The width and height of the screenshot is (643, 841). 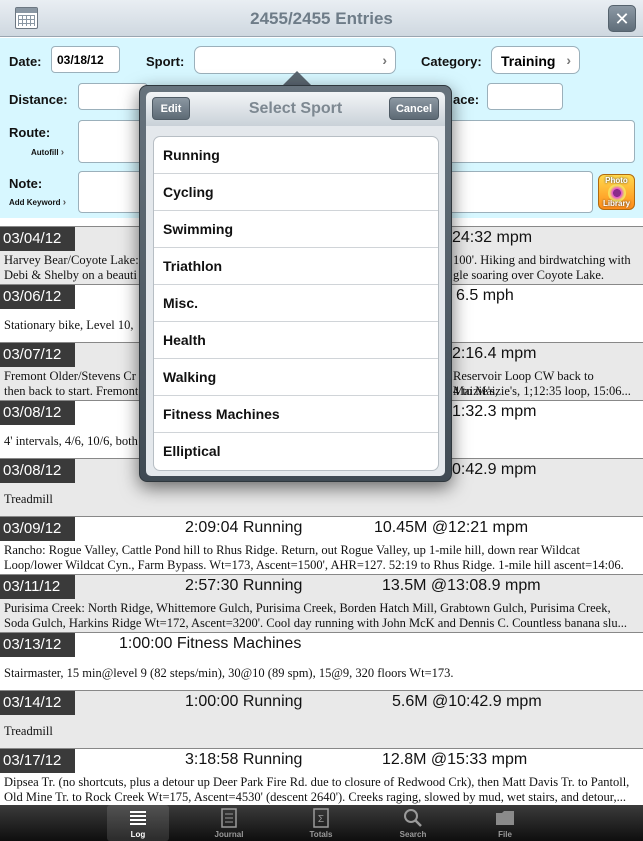 What do you see at coordinates (244, 701) in the screenshot?
I see `entry-duration-sport: 1:00:00 Running` at bounding box center [244, 701].